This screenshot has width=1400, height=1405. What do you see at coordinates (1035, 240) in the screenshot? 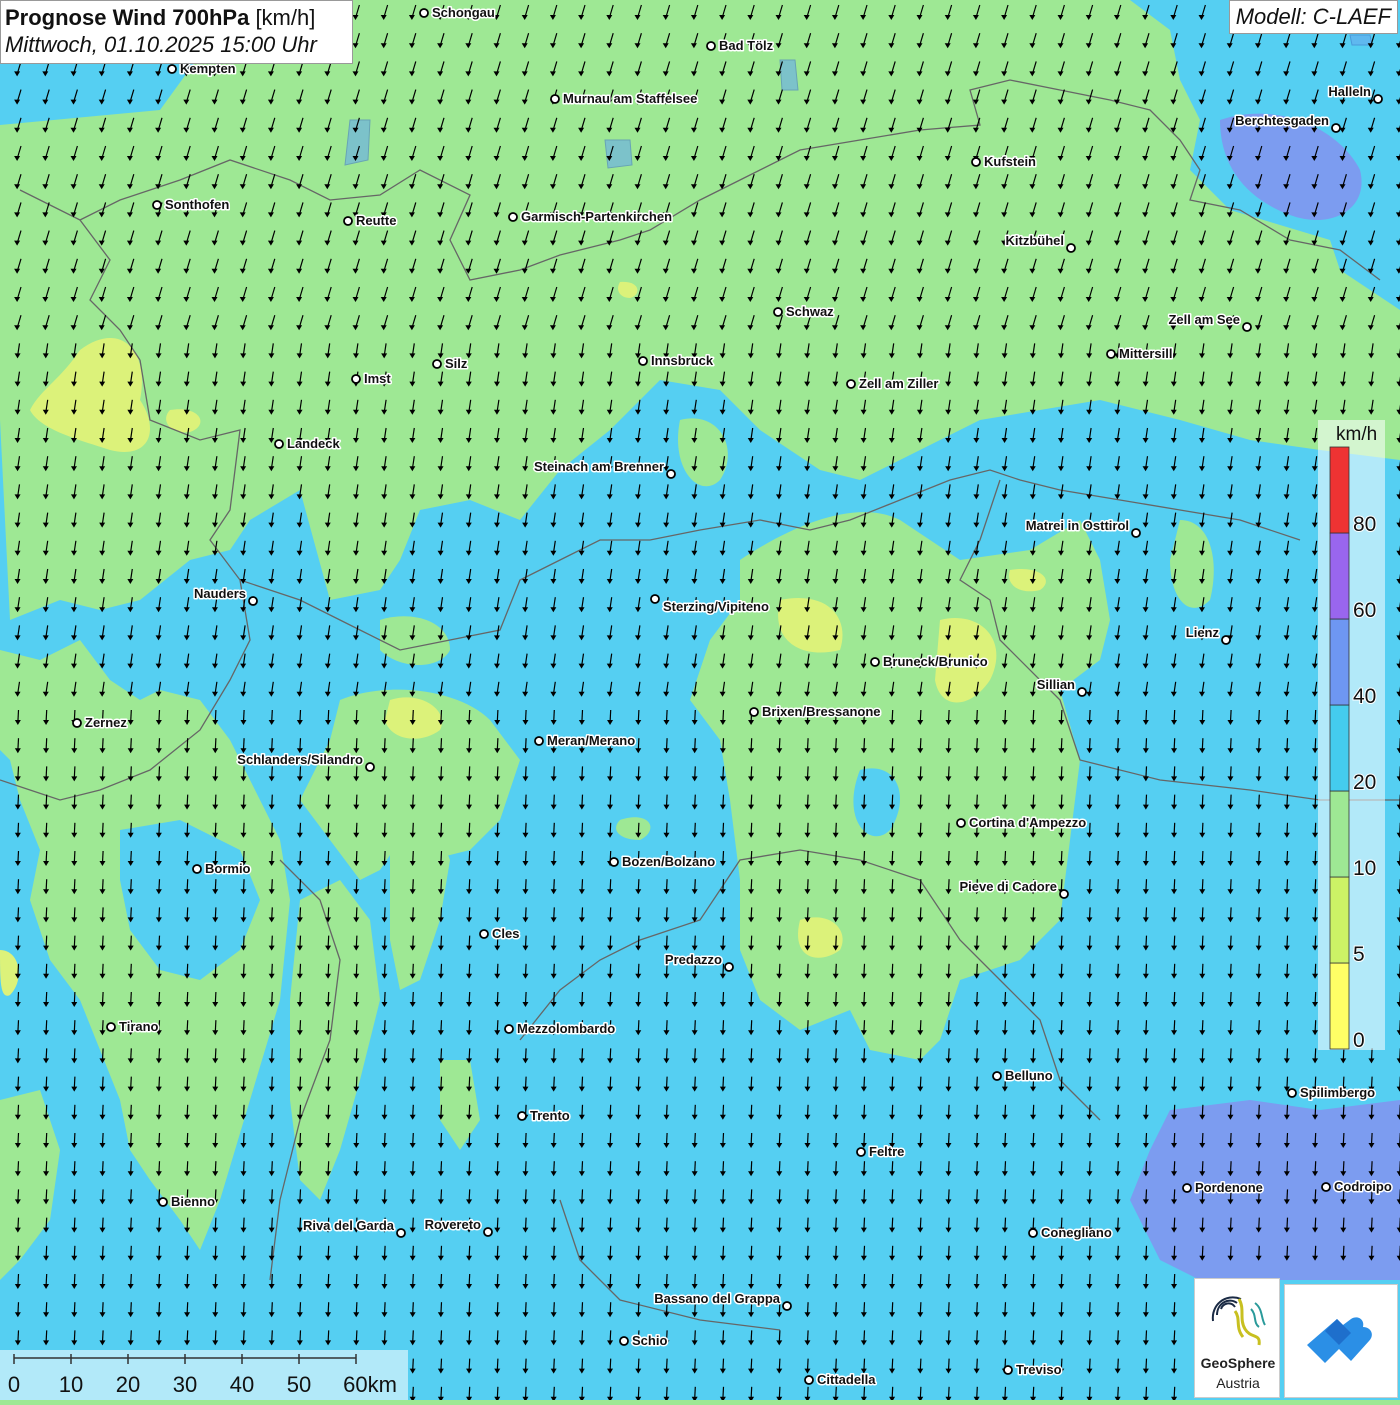
I see `place-label: Kitzbühel` at bounding box center [1035, 240].